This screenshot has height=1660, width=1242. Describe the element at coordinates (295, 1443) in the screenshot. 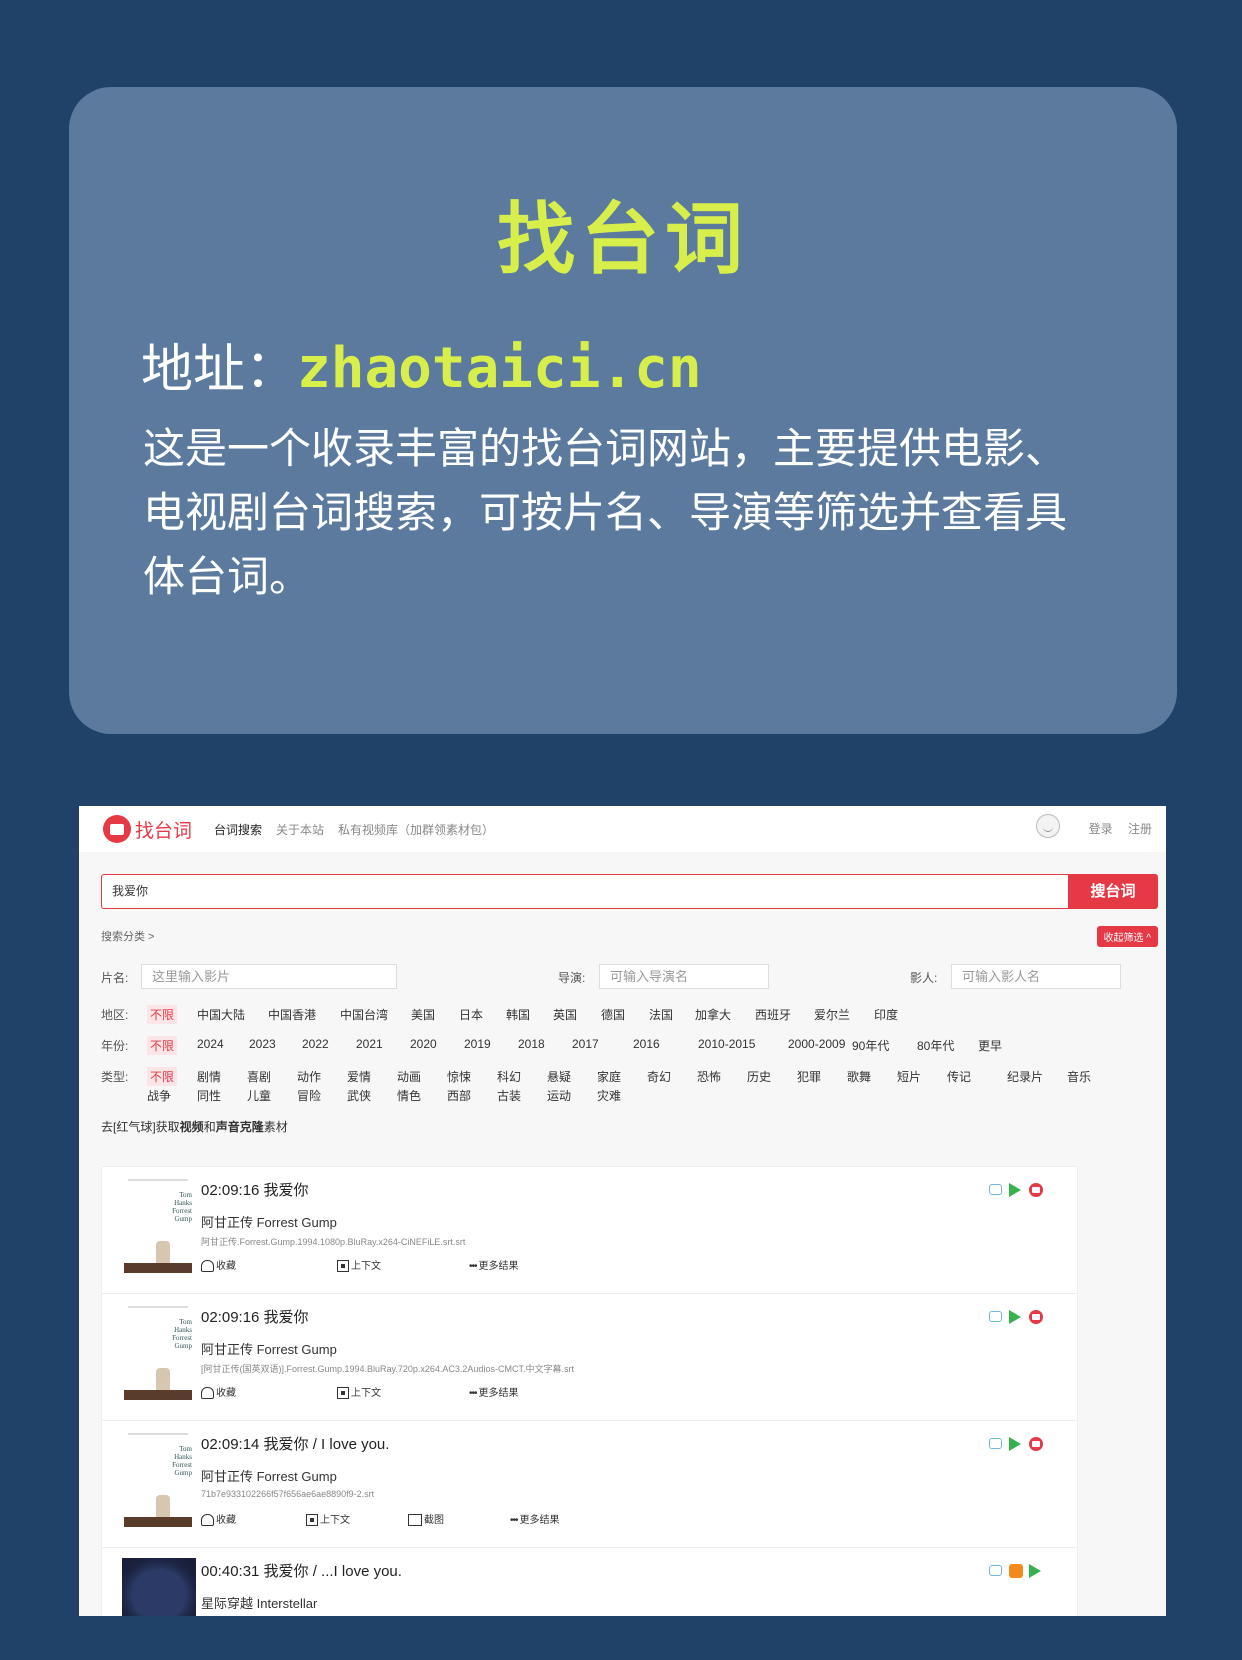

I see `subtitle-timestamp: 02:09:14 我爱你 / I love you.` at that location.